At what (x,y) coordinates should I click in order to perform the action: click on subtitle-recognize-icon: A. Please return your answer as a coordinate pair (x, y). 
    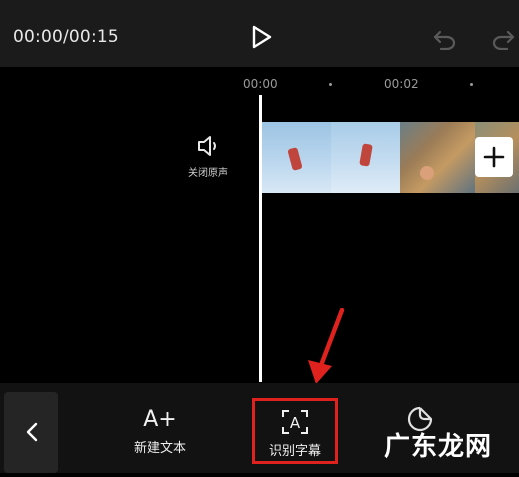
    Looking at the image, I should click on (295, 422).